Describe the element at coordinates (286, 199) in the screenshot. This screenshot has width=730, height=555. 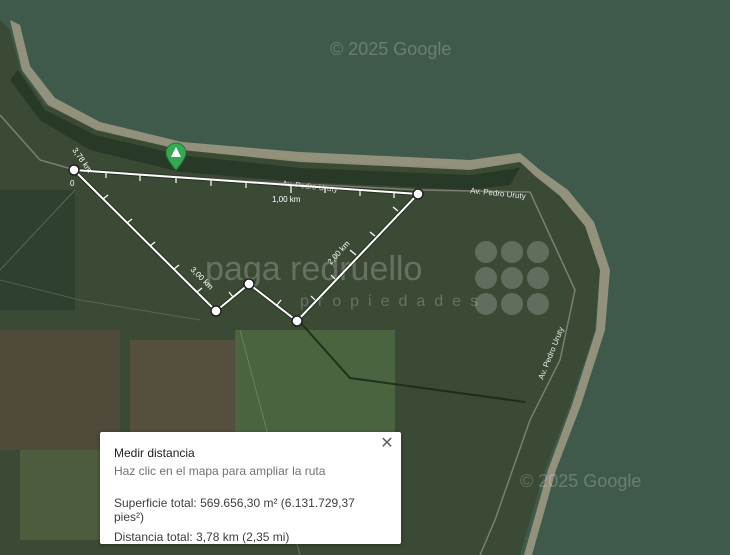
I see `route-label-1km: 1,00 km` at that location.